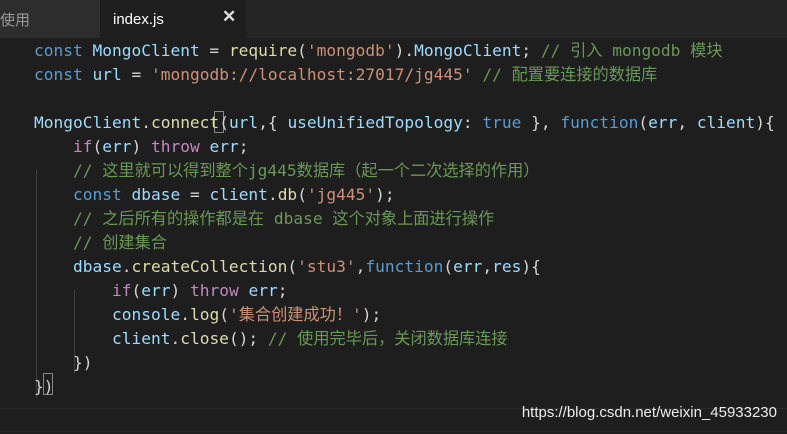 This screenshot has height=434, width=787. What do you see at coordinates (263, 50) in the screenshot?
I see `code-token: require` at bounding box center [263, 50].